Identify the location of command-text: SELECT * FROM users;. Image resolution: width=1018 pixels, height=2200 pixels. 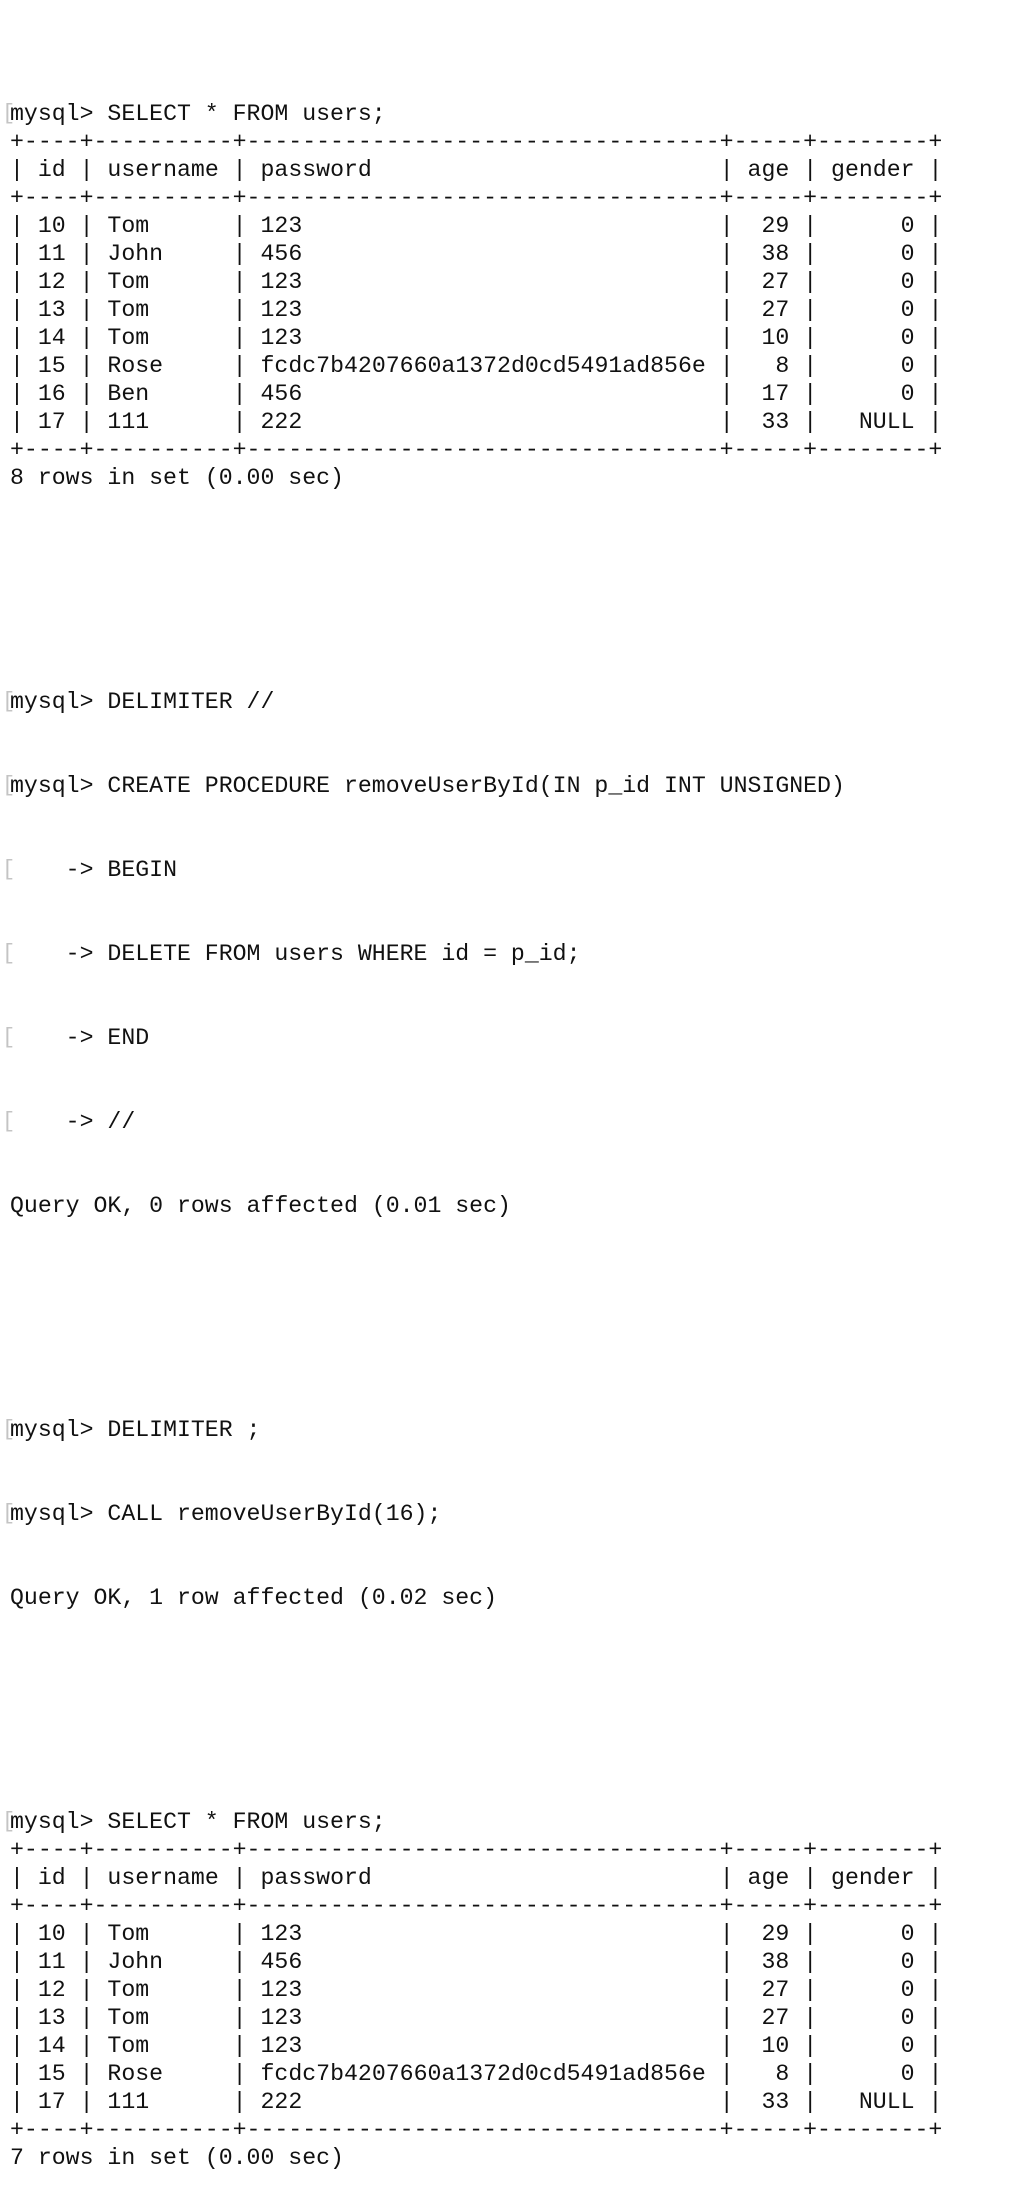
(246, 1822).